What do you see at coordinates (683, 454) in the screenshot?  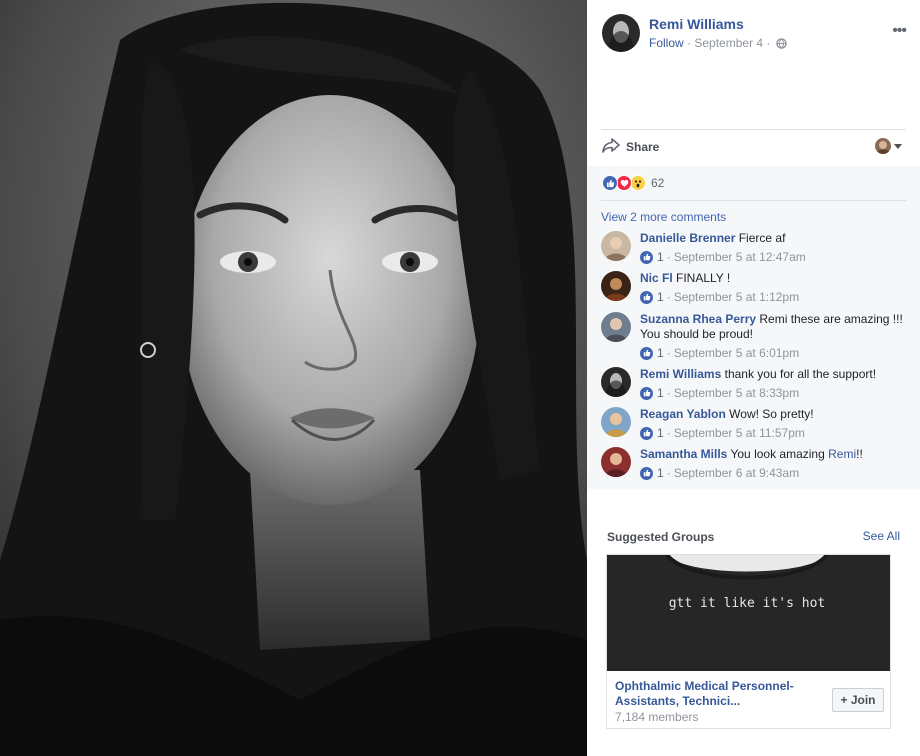 I see `commenter-name: Samantha Mills` at bounding box center [683, 454].